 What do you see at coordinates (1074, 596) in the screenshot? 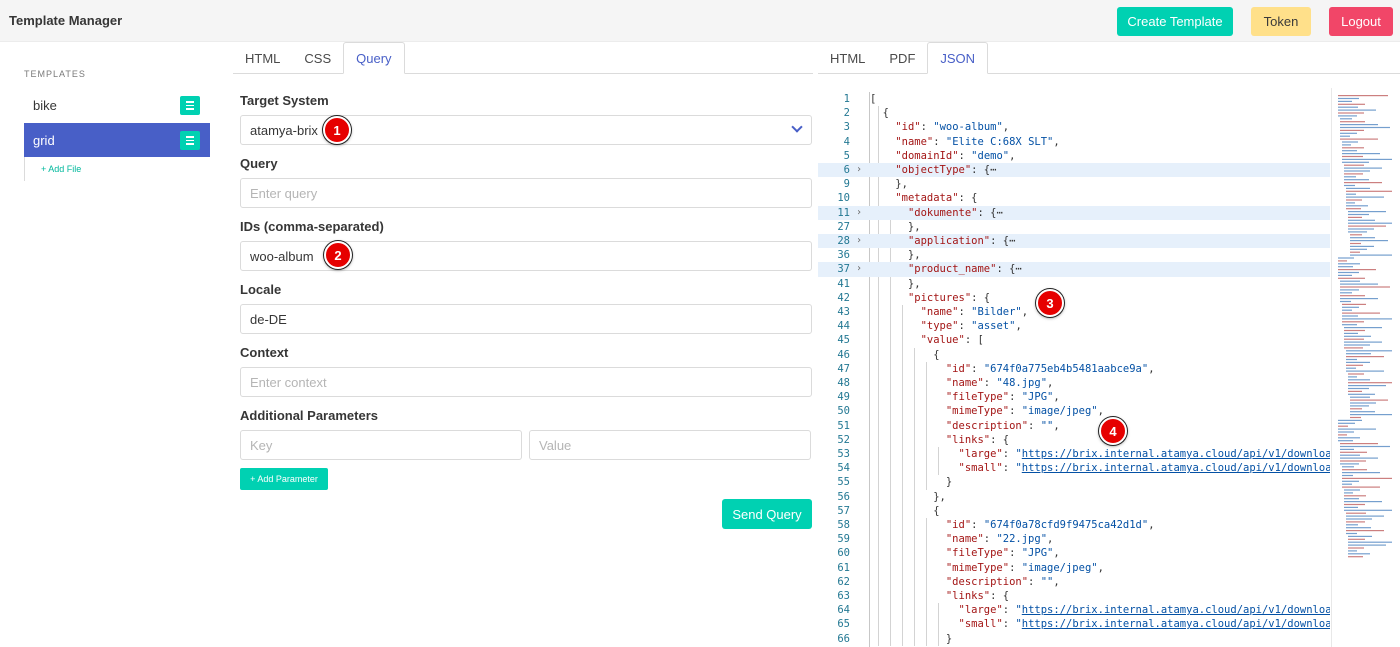
I see `code-line: 63 "links": {` at bounding box center [1074, 596].